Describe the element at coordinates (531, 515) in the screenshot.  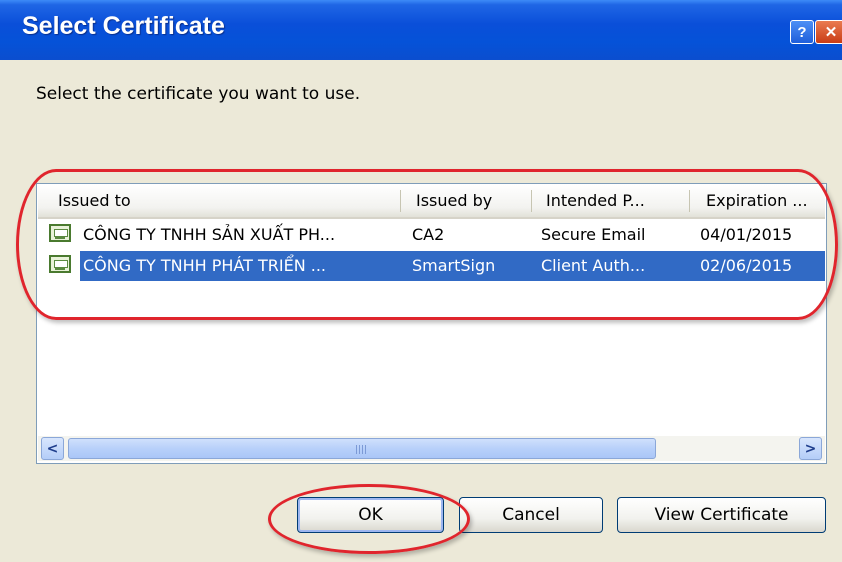
I see `cancel-button: Cancel` at that location.